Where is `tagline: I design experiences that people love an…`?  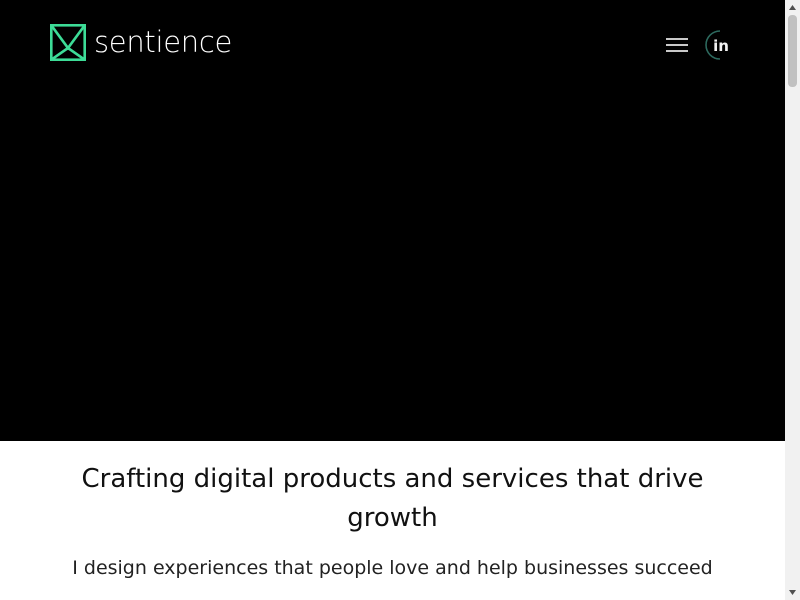 tagline: I design experiences that people love an… is located at coordinates (392, 568).